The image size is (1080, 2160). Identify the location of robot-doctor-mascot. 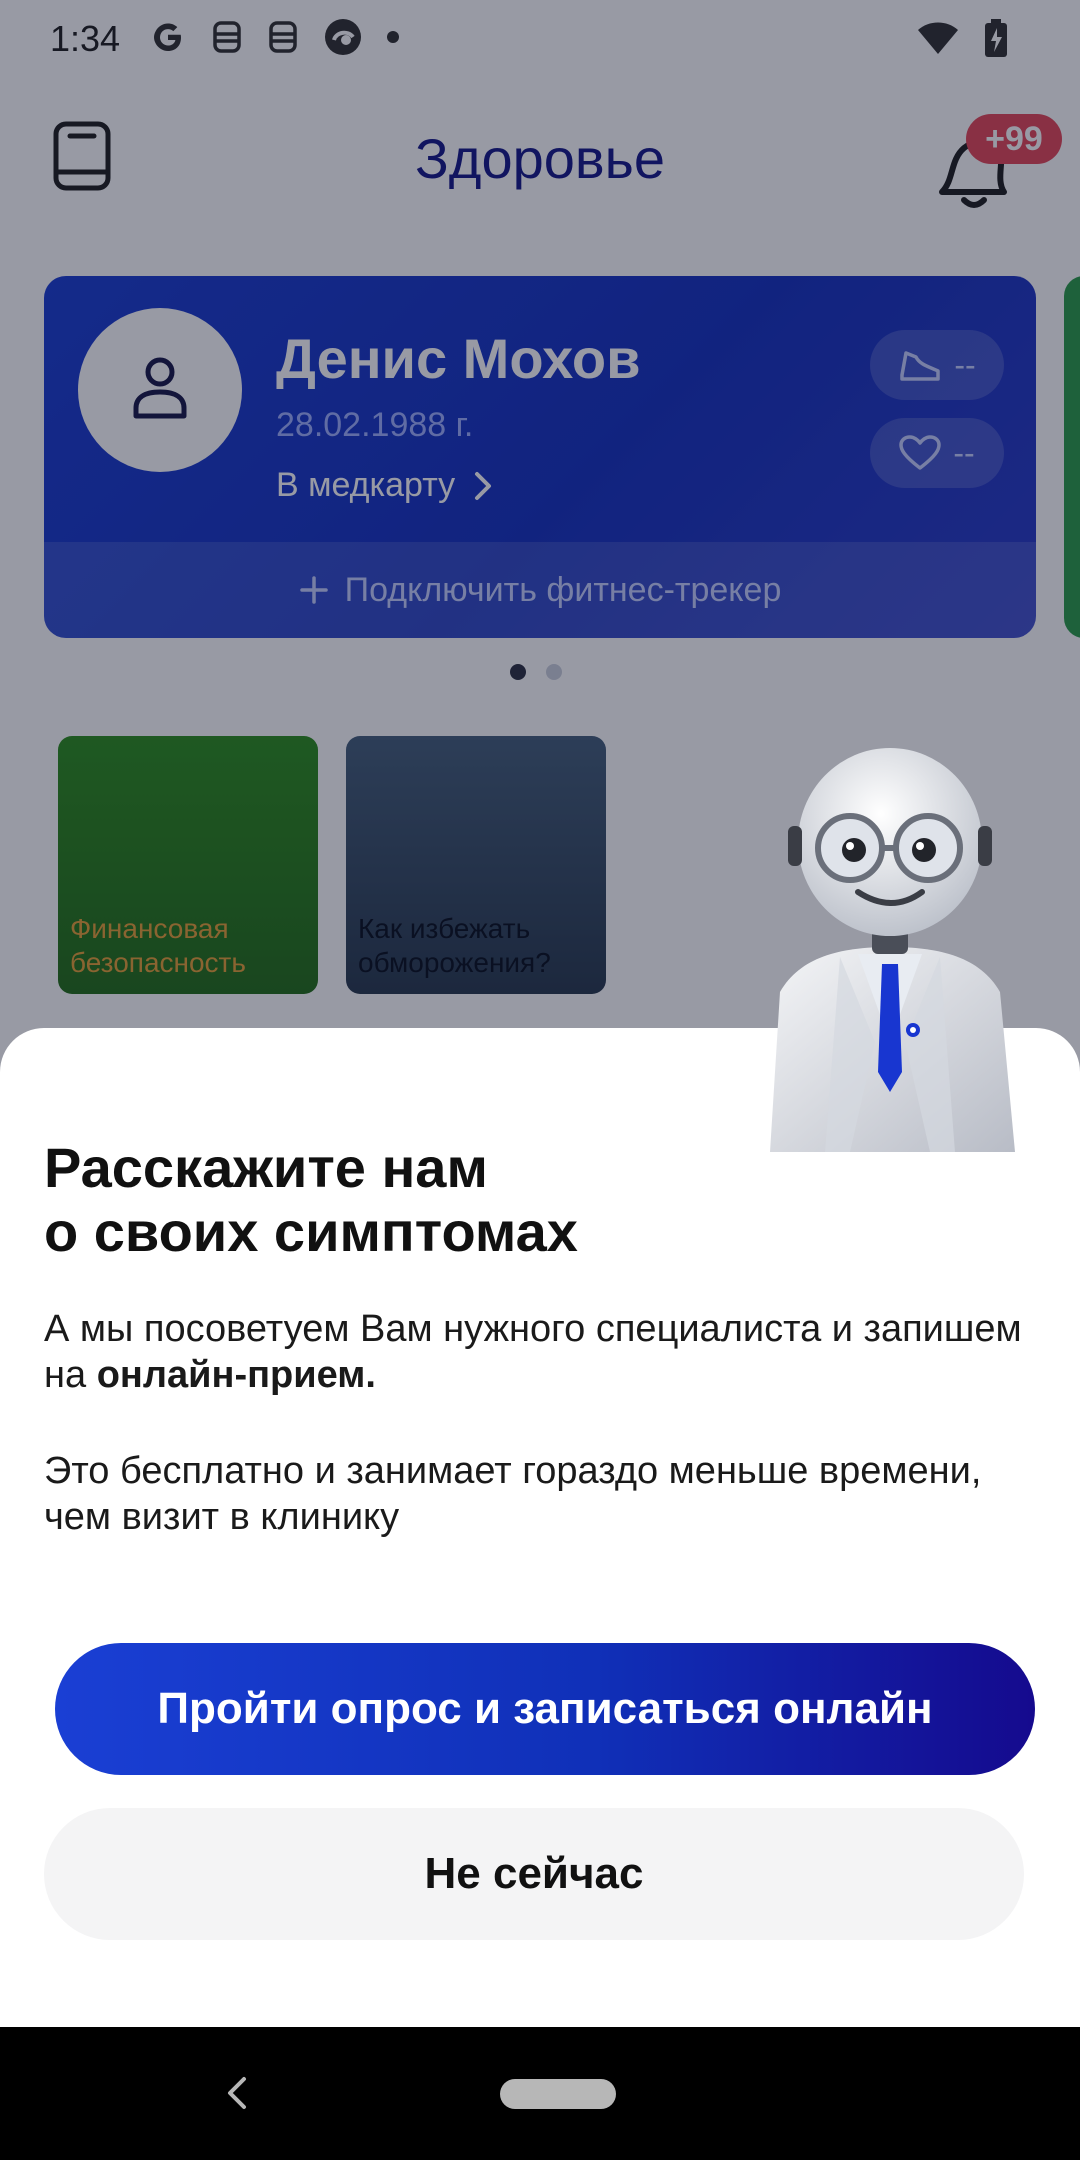
(892, 950).